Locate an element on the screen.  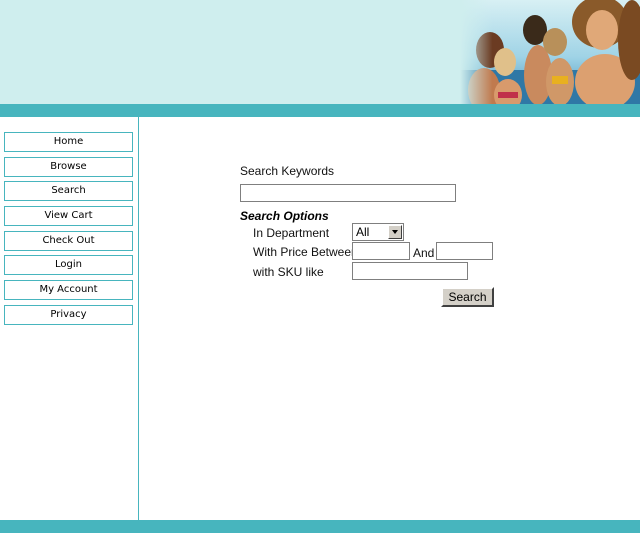
price-min-input is located at coordinates (381, 251).